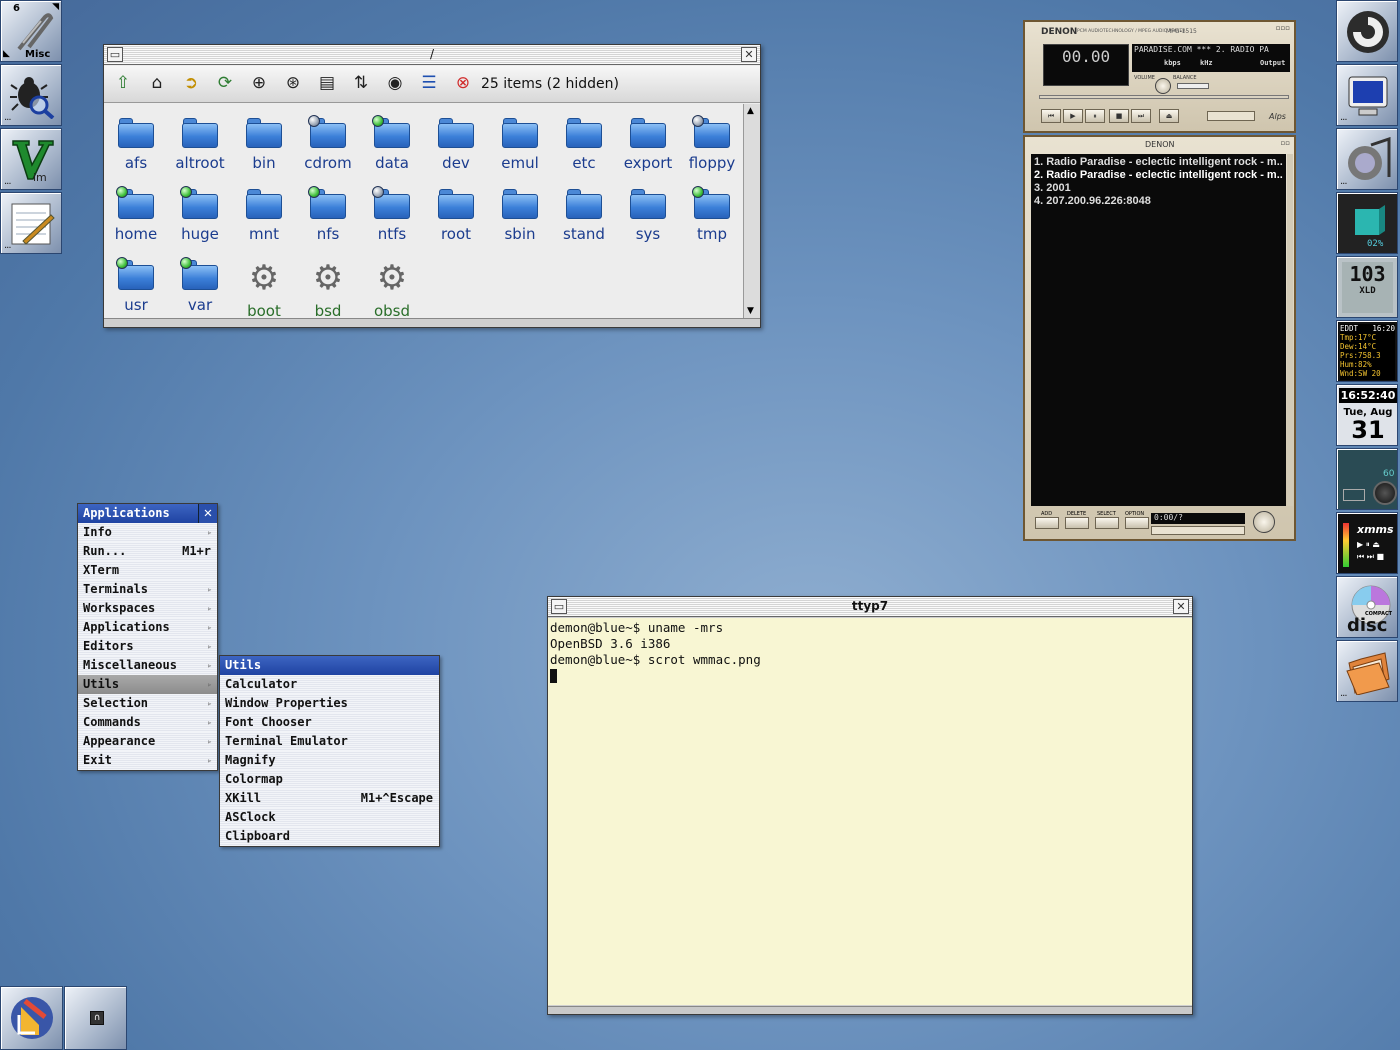  Describe the element at coordinates (147, 665) in the screenshot. I see `menu-item-miscellaneous: Miscellaneous ▹` at that location.